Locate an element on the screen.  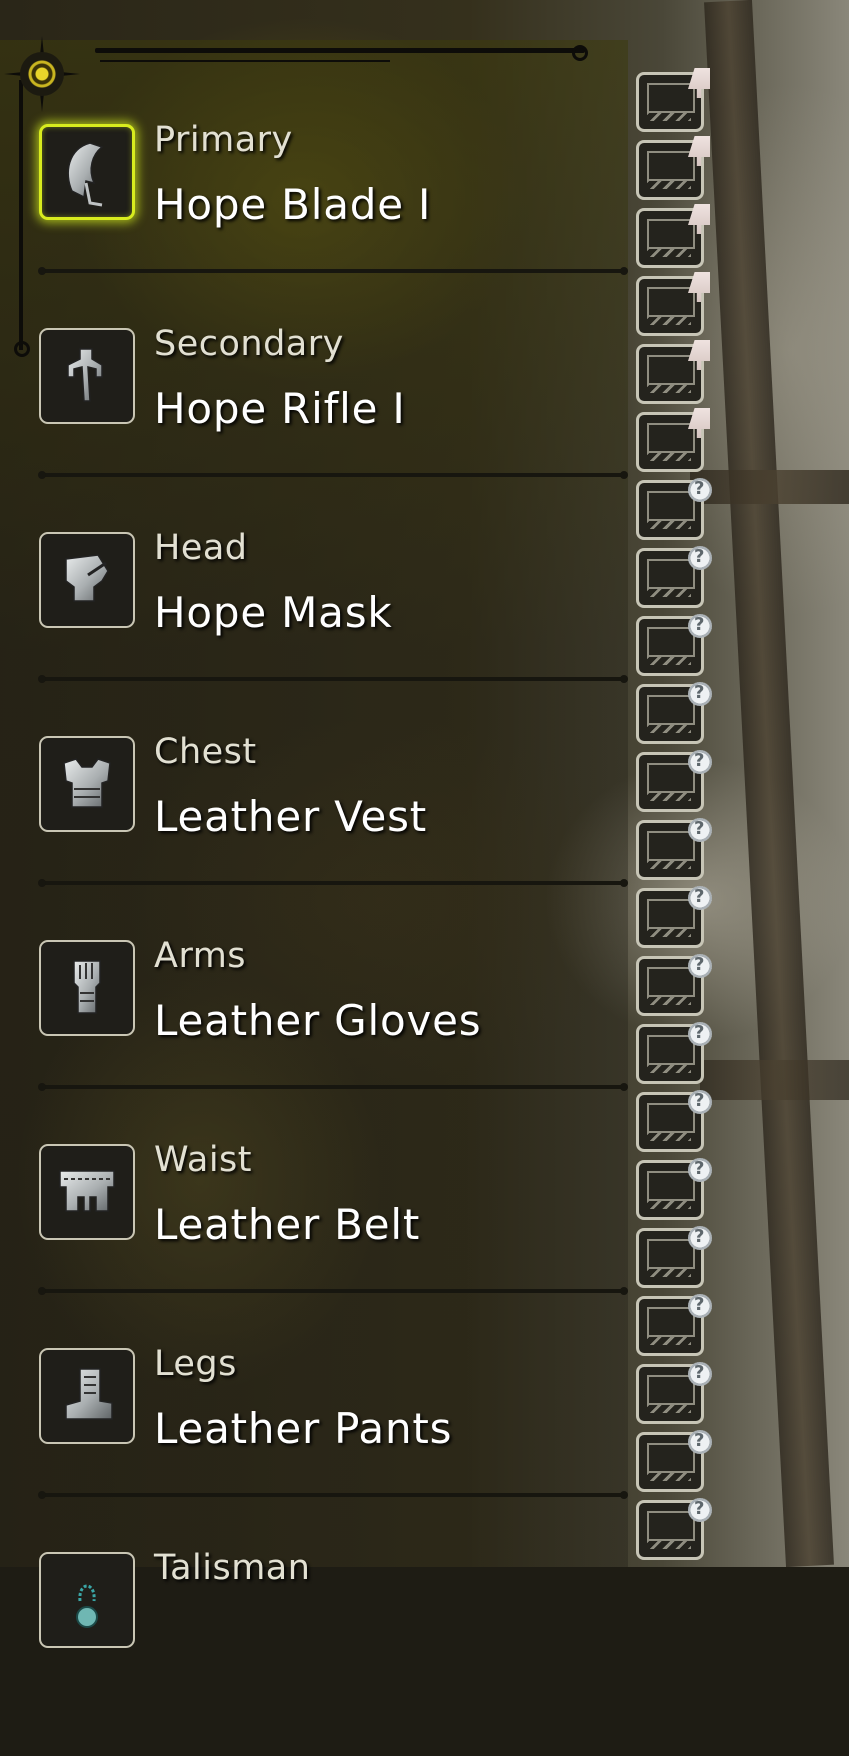
greaves-icon is located at coordinates (87, 1396).